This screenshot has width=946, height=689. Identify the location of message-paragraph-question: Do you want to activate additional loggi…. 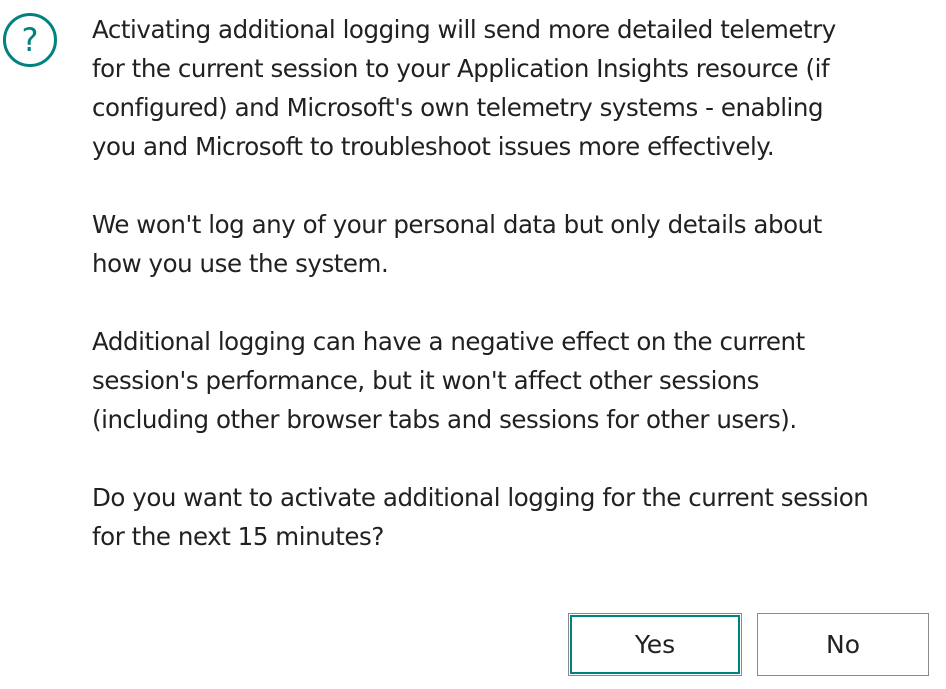
(480, 517).